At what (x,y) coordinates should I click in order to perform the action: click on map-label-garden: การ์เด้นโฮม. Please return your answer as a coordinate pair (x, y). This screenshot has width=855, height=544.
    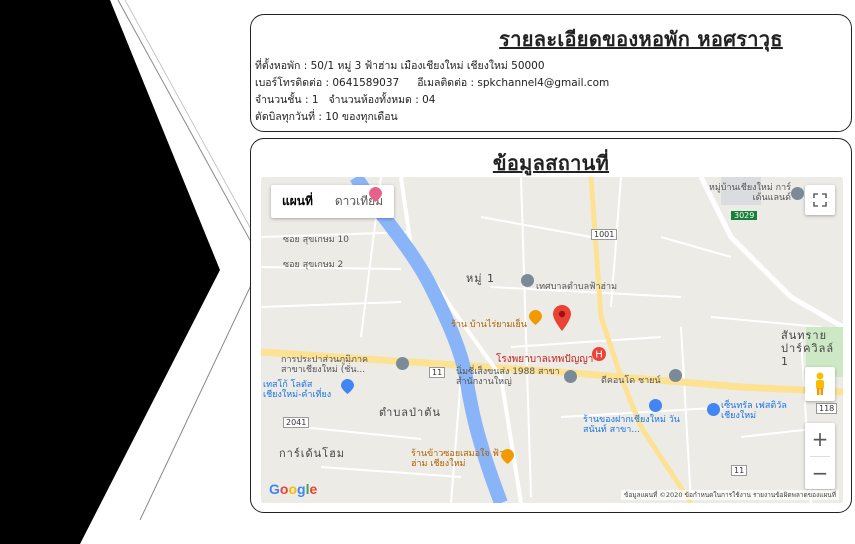
    Looking at the image, I should click on (312, 453).